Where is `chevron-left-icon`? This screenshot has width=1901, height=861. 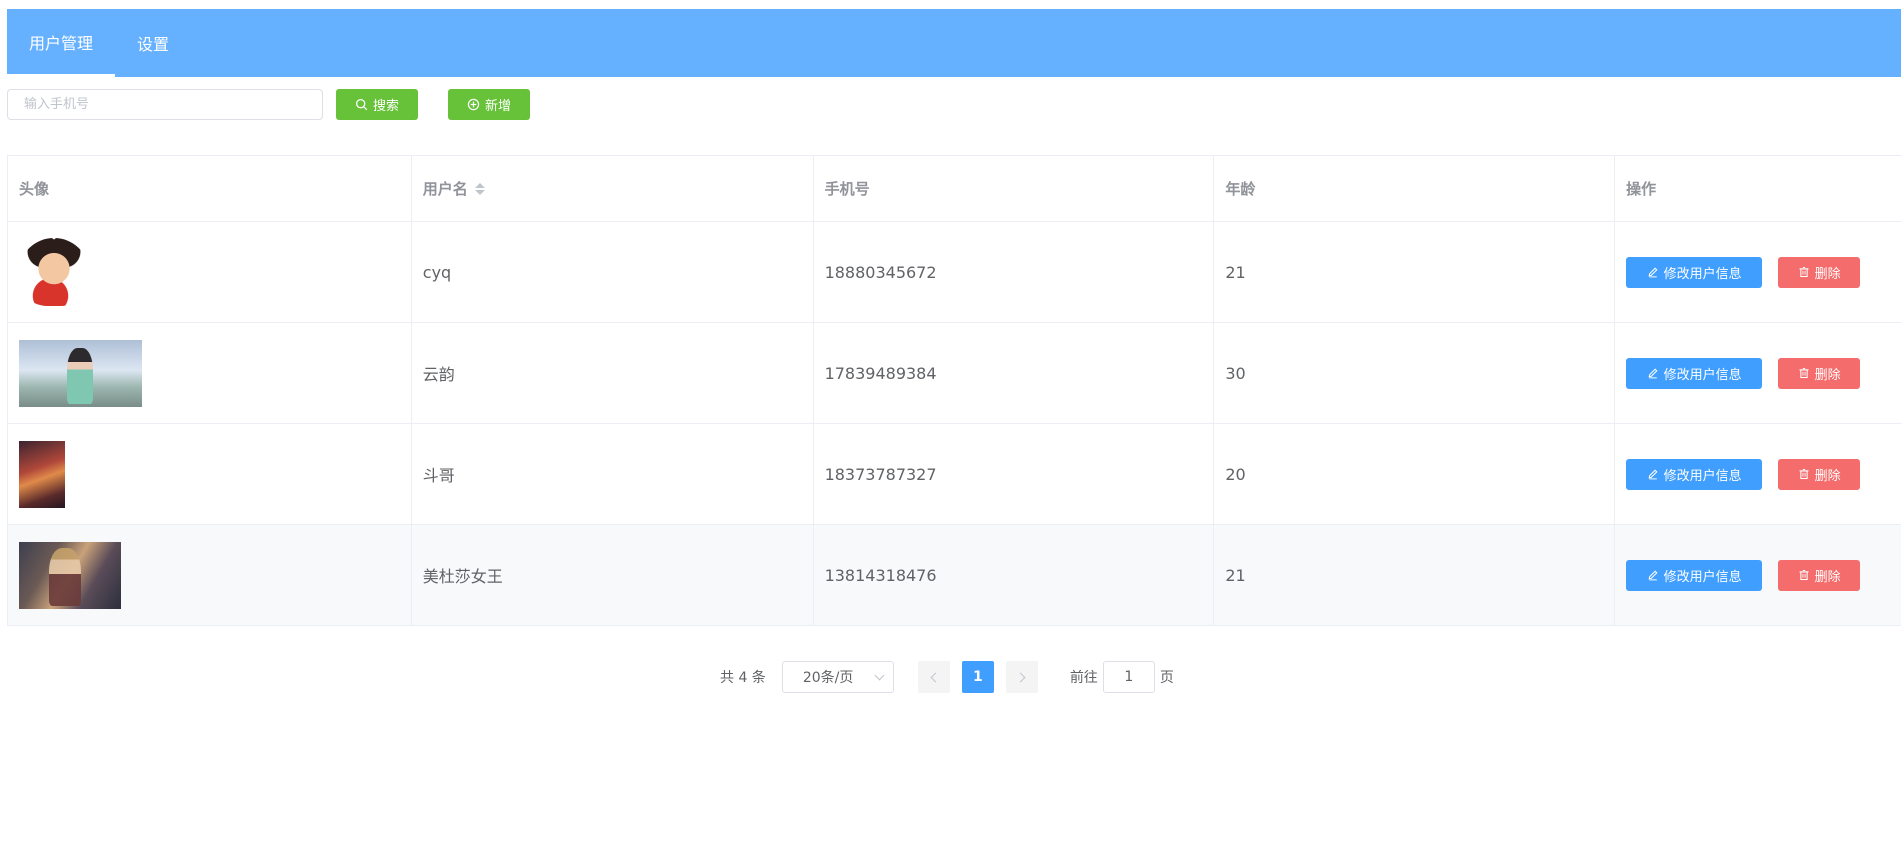 chevron-left-icon is located at coordinates (935, 677).